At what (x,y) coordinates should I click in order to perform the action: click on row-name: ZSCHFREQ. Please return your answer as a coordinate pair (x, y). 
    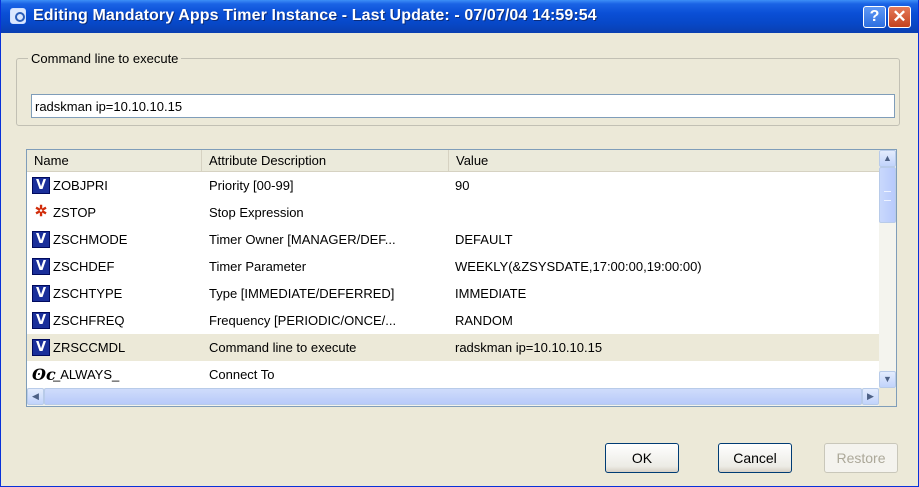
    Looking at the image, I should click on (89, 320).